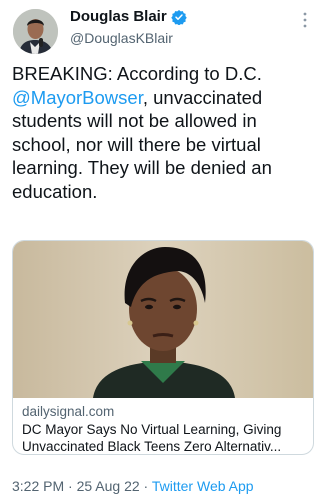  Describe the element at coordinates (118, 16) in the screenshot. I see `author-name: Douglas Blair` at that location.